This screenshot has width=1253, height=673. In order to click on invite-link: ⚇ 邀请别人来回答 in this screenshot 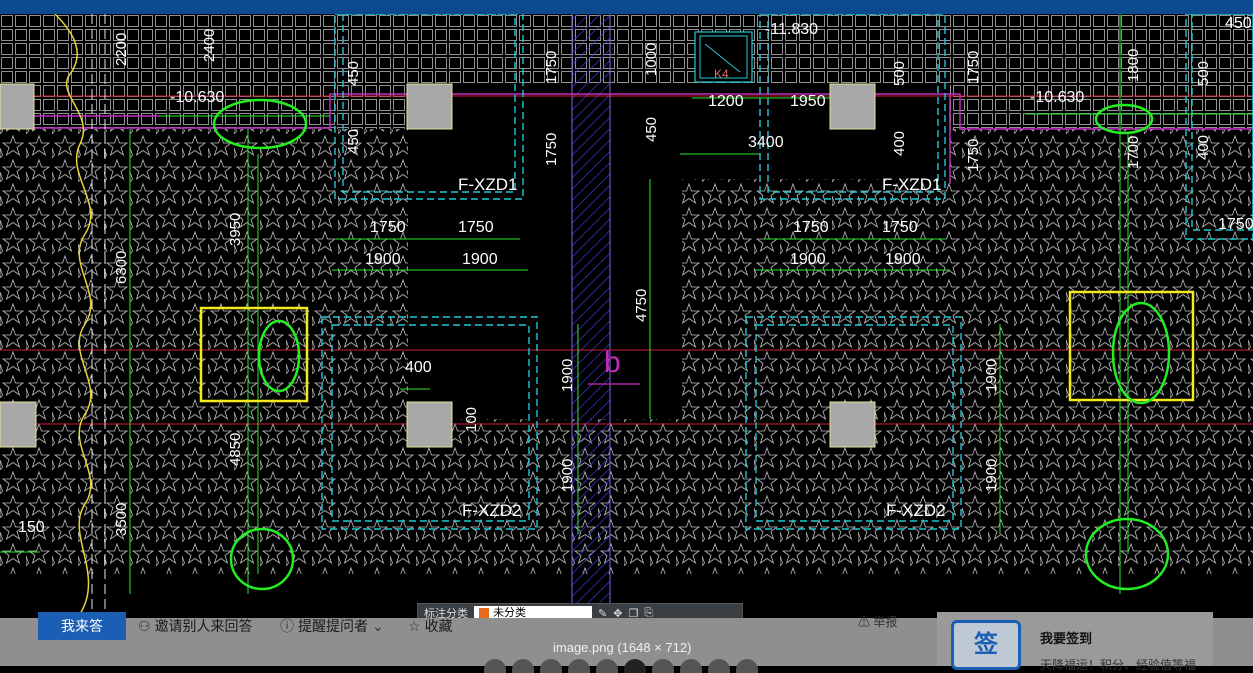, I will do `click(195, 626)`.